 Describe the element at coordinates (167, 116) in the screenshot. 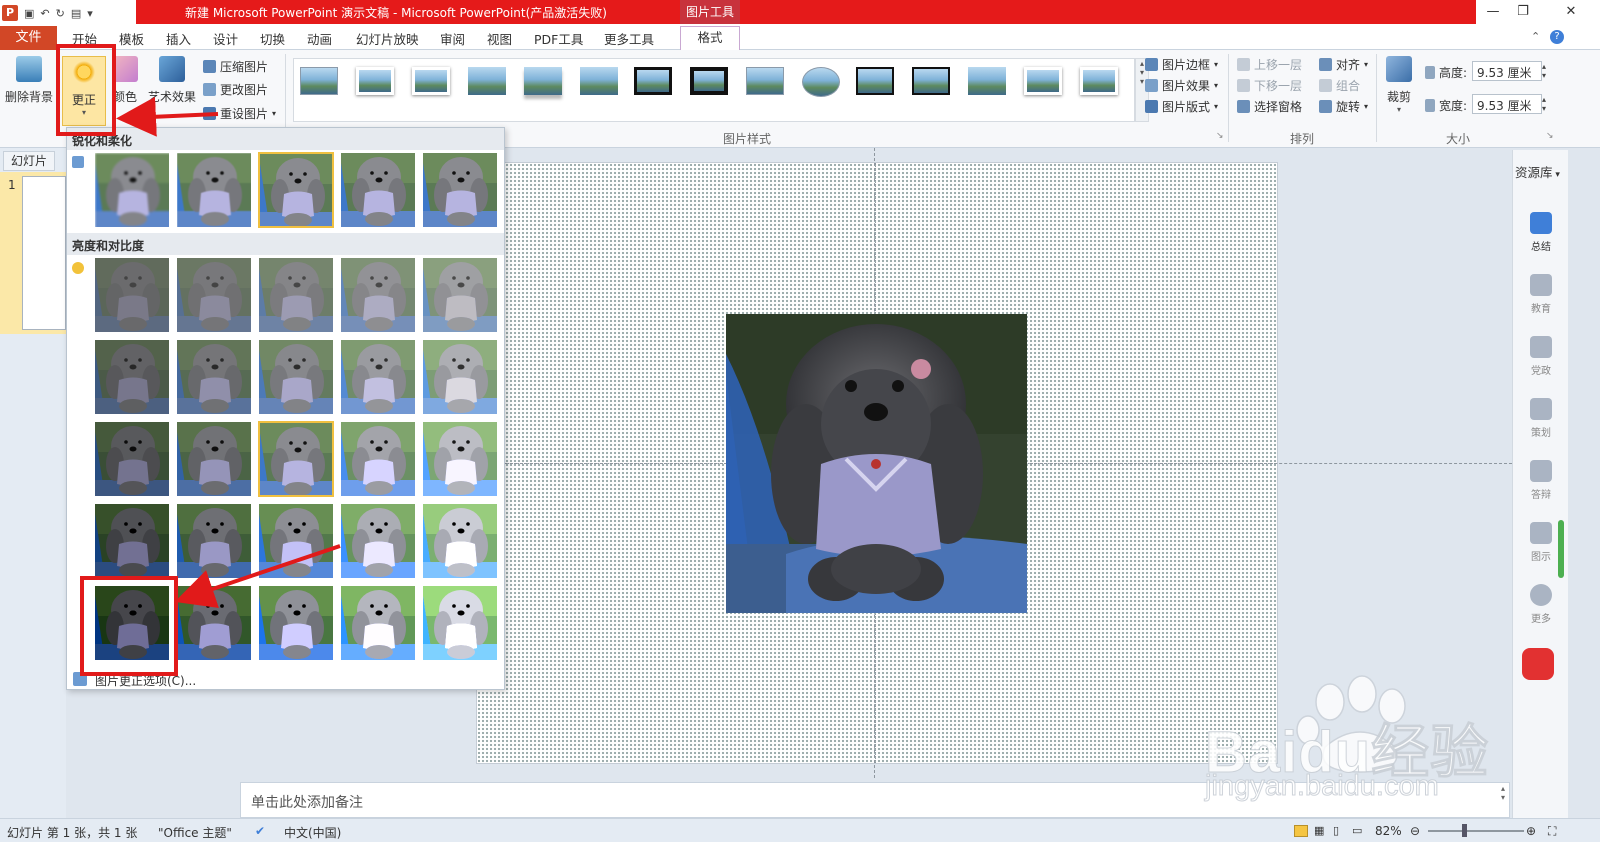

I see `arrow-to-corrections` at that location.